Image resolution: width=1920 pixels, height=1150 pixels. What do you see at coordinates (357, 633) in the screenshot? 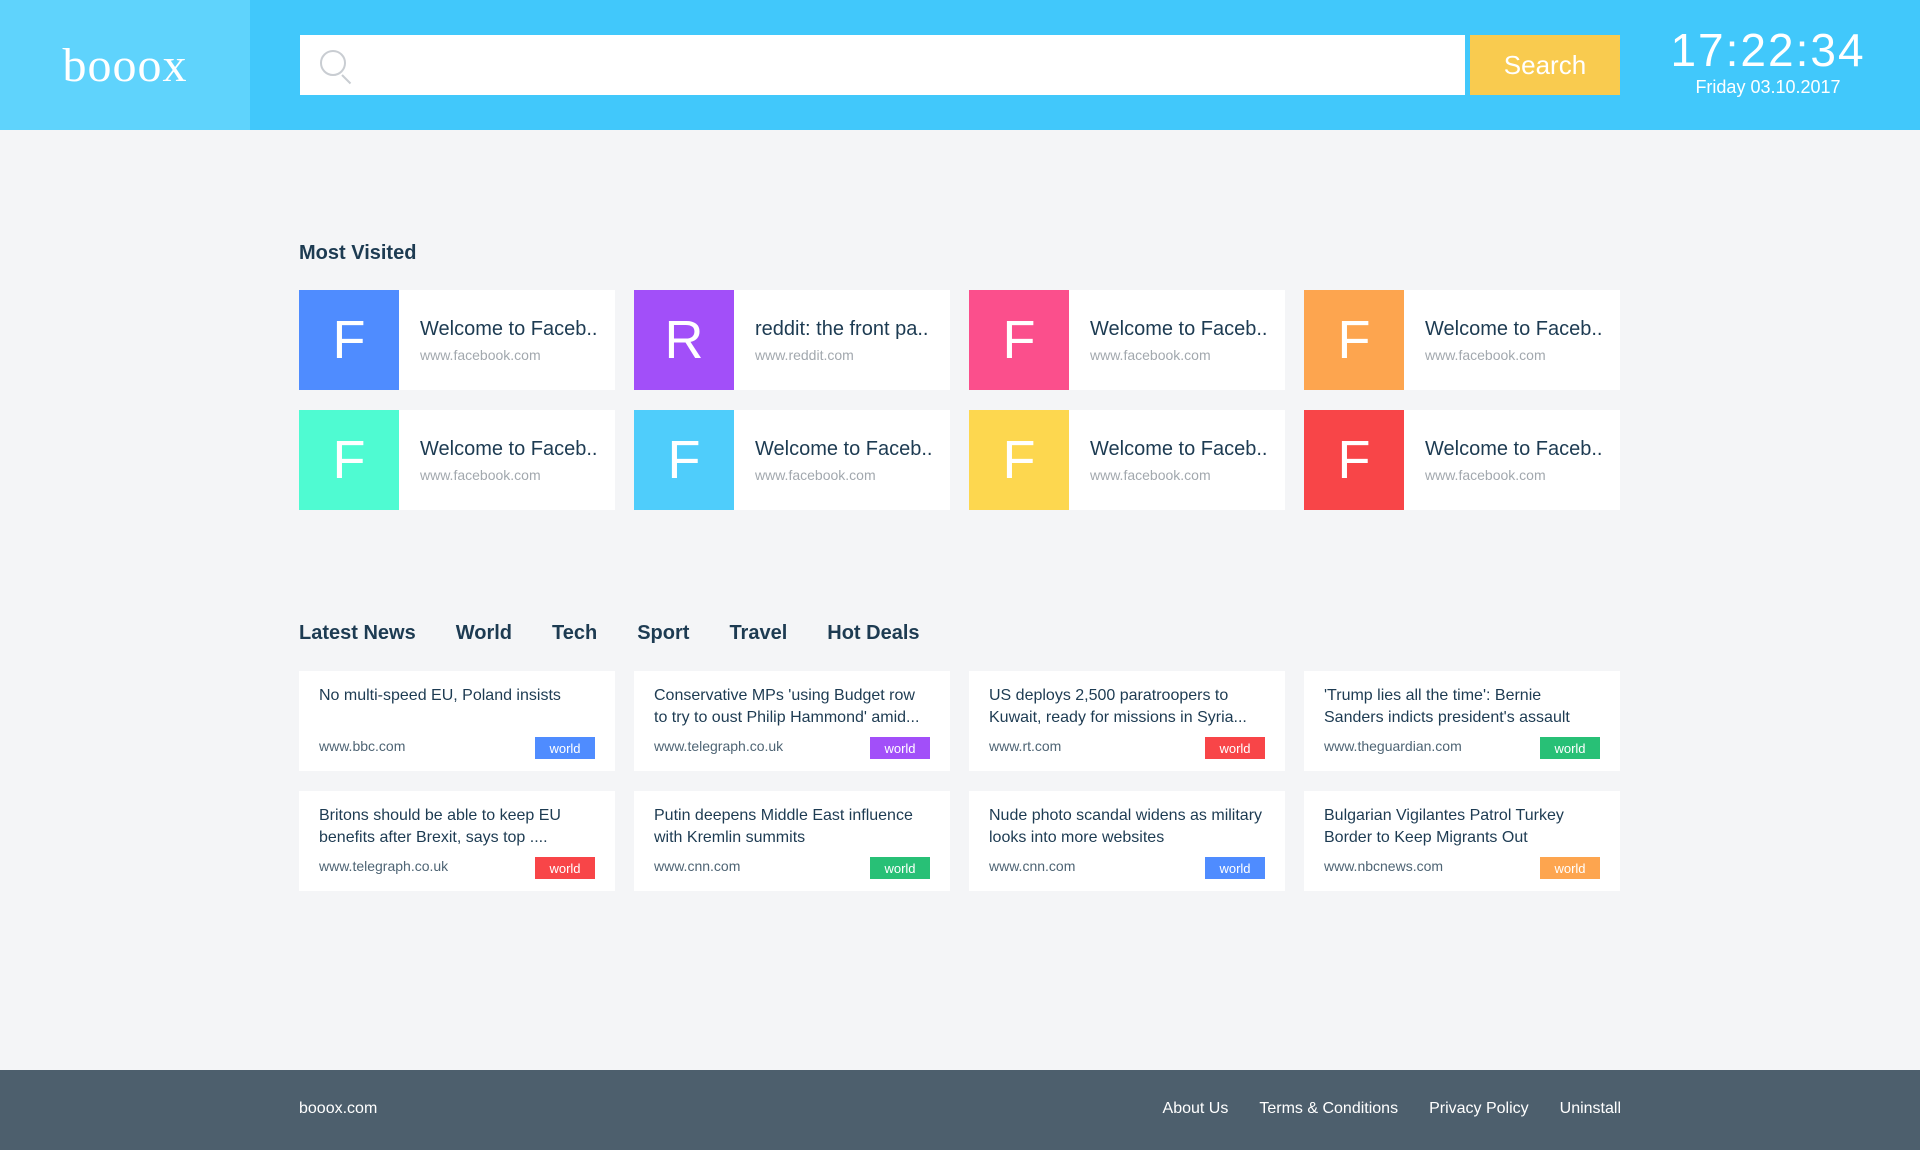
I see `tab-latest-news: Latest News` at bounding box center [357, 633].